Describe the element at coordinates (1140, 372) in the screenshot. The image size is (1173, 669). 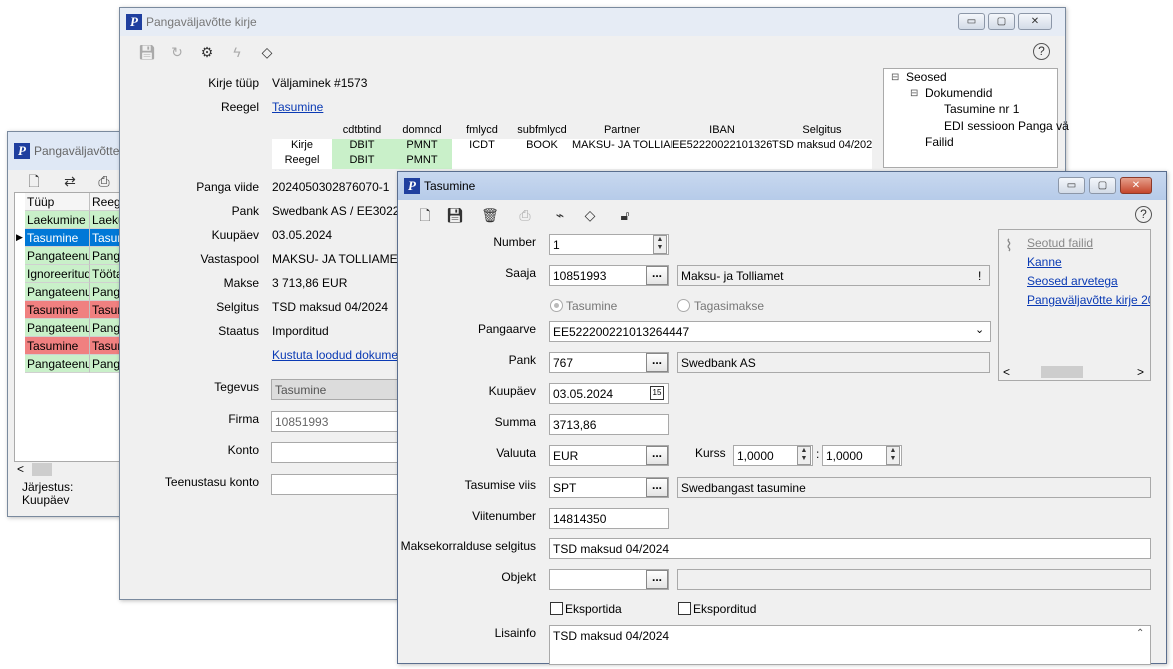
I see `scroll-right-icon: >` at that location.